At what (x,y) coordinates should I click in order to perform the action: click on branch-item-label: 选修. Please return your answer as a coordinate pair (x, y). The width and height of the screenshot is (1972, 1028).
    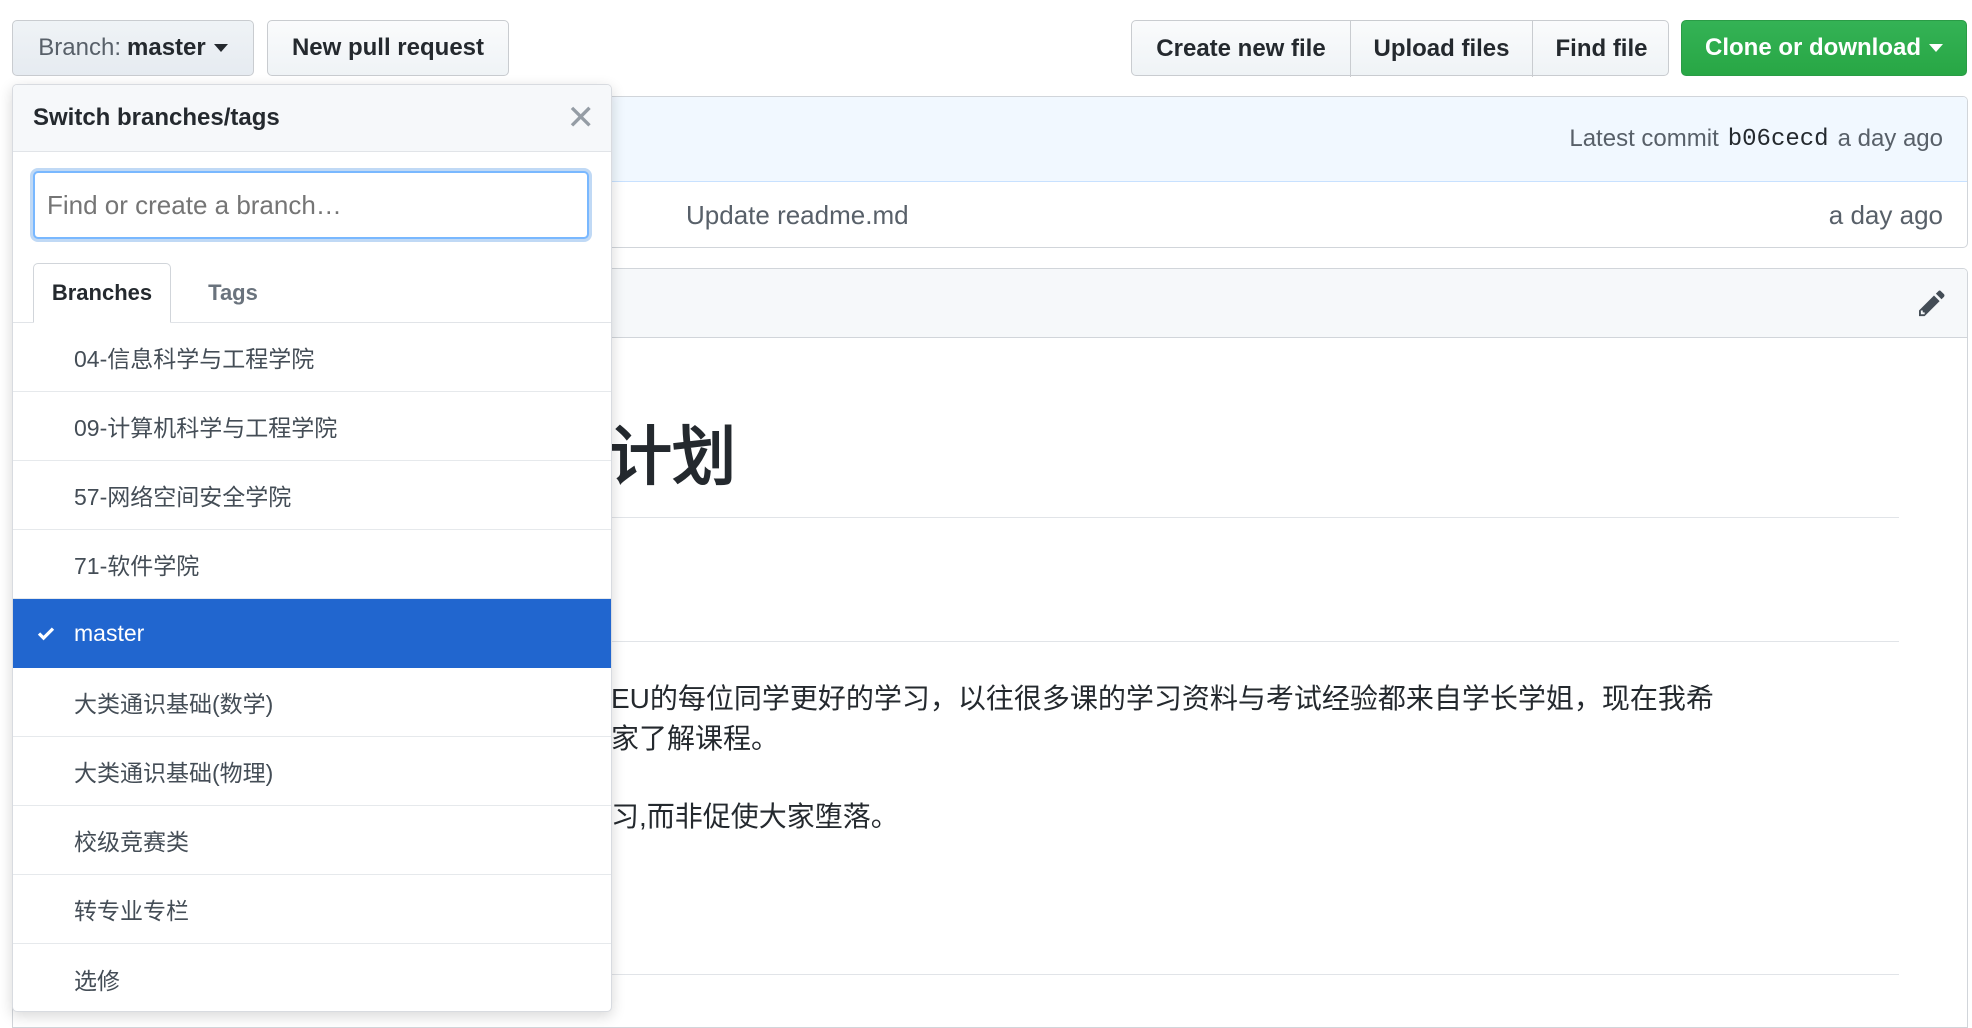
    Looking at the image, I should click on (97, 980).